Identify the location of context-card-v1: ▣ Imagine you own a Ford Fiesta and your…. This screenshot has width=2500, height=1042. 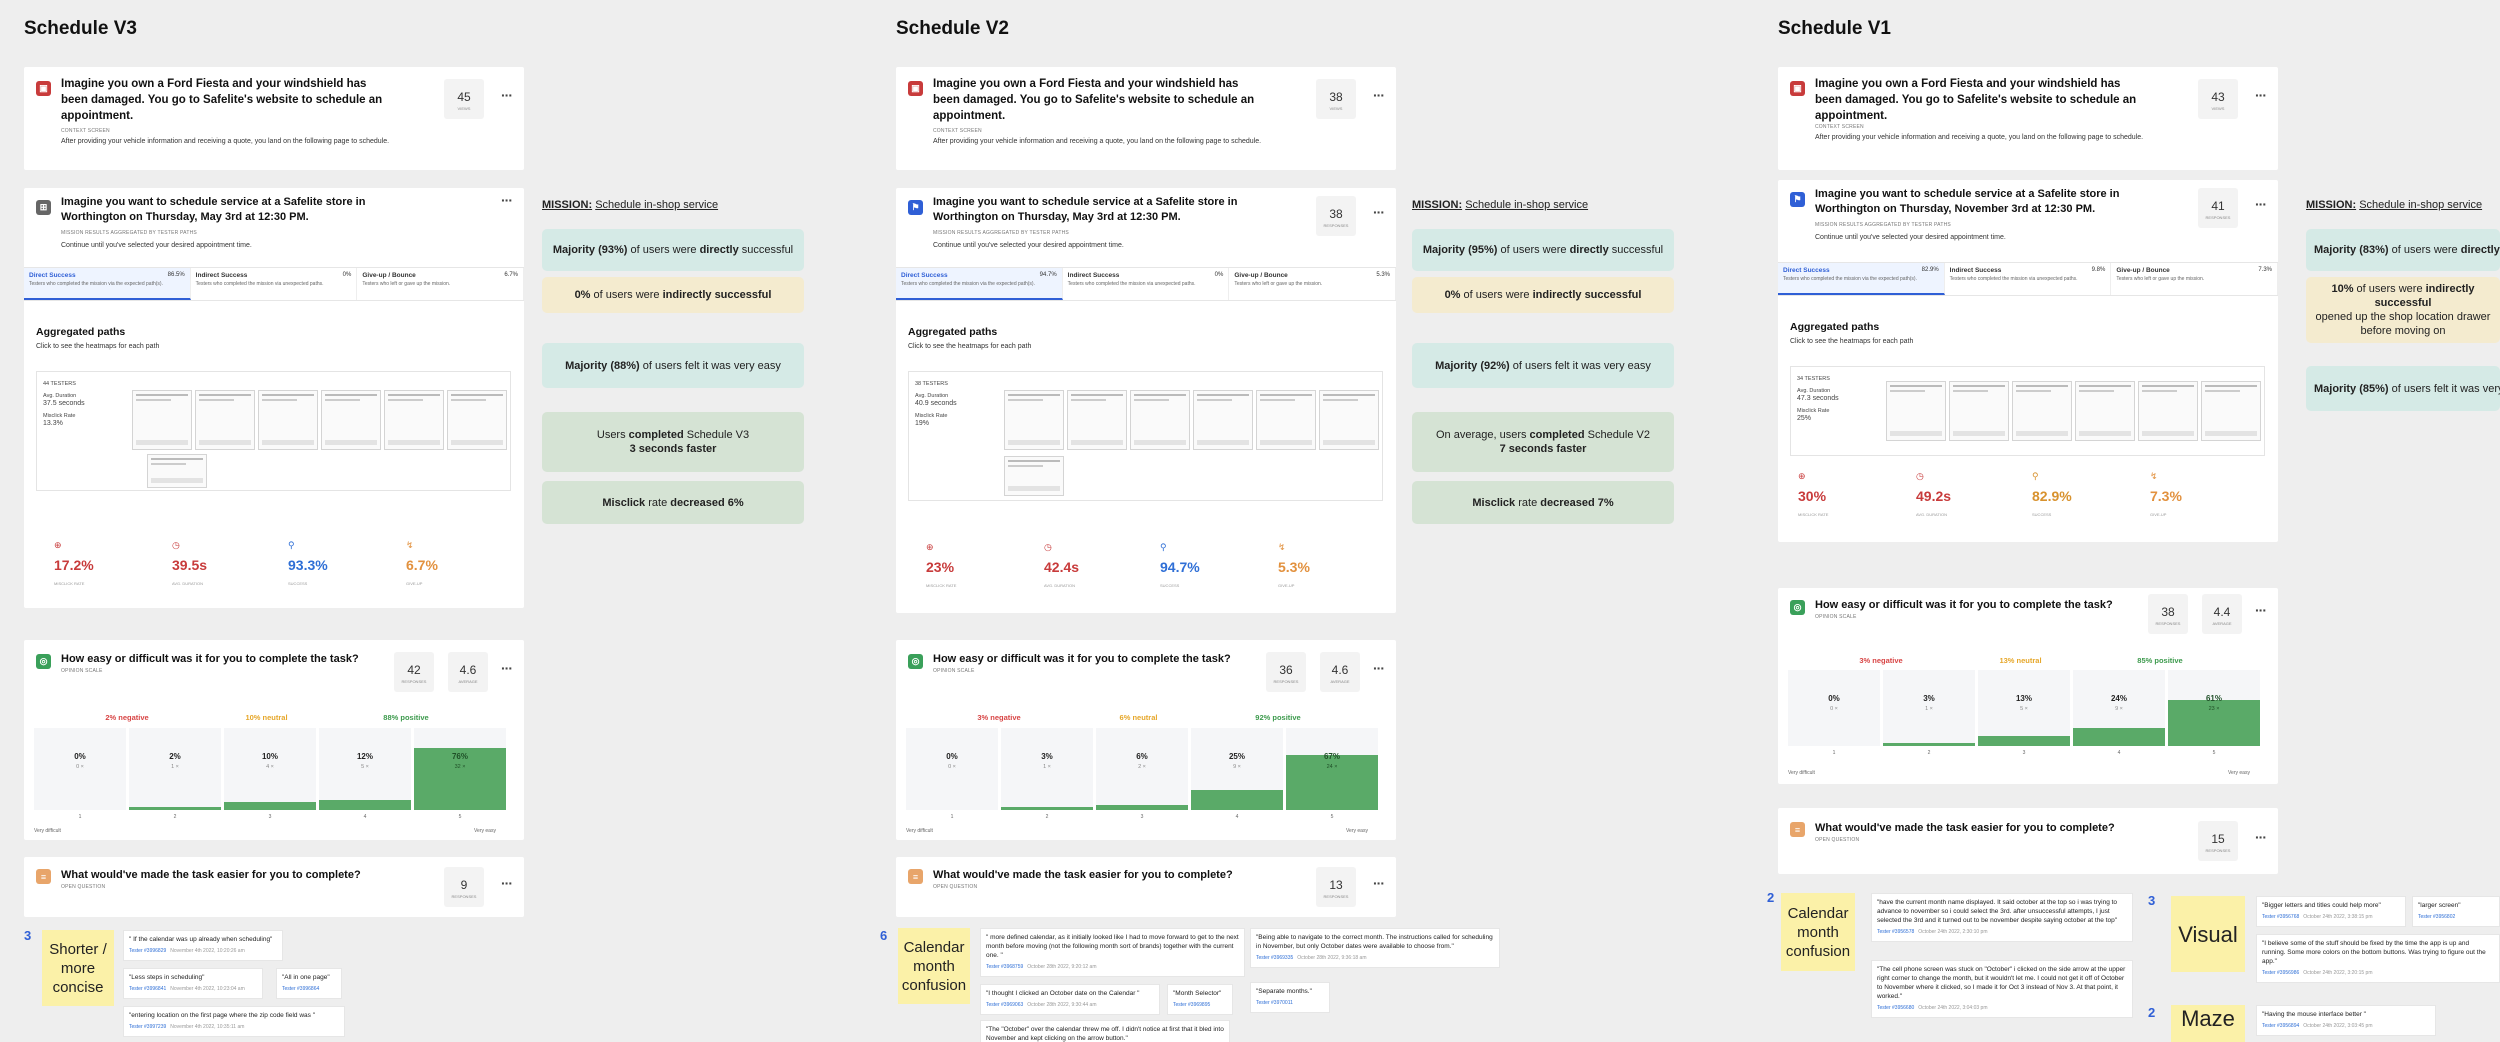
(2028, 118).